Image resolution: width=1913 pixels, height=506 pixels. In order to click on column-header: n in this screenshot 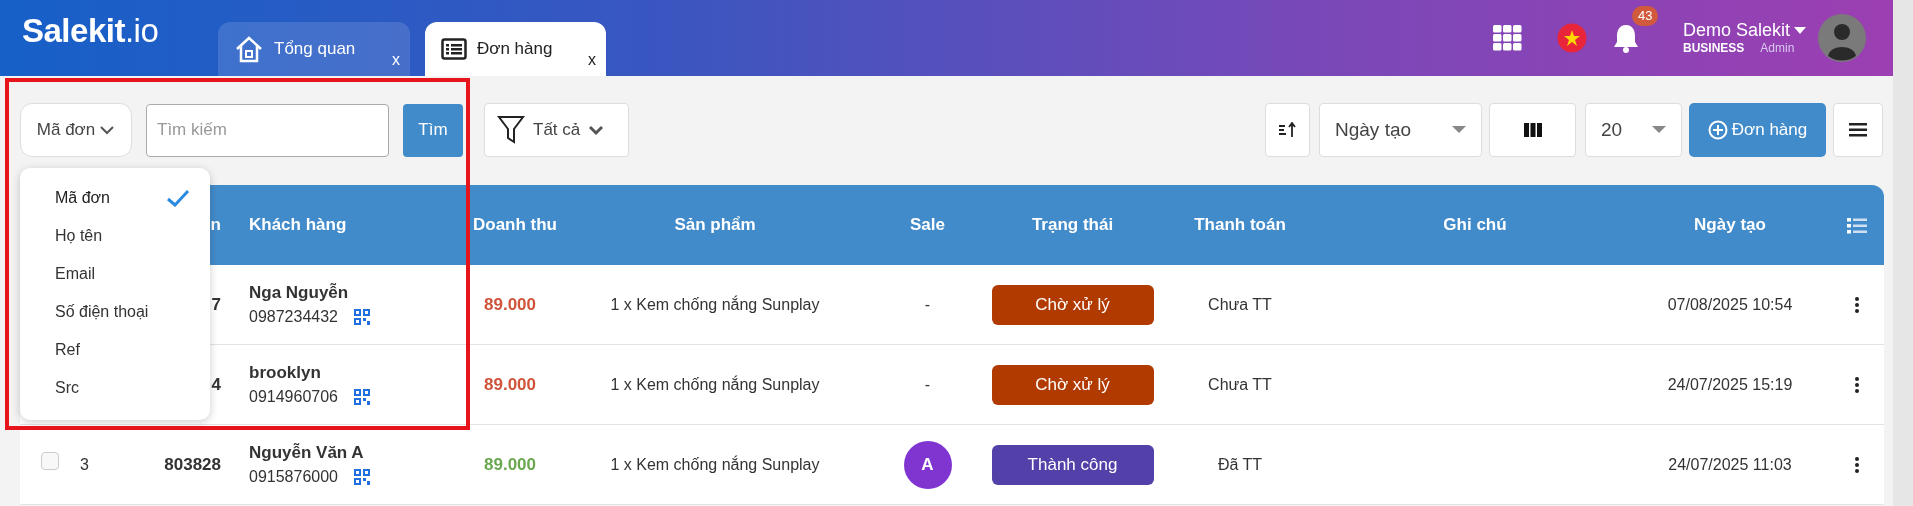, I will do `click(215, 225)`.